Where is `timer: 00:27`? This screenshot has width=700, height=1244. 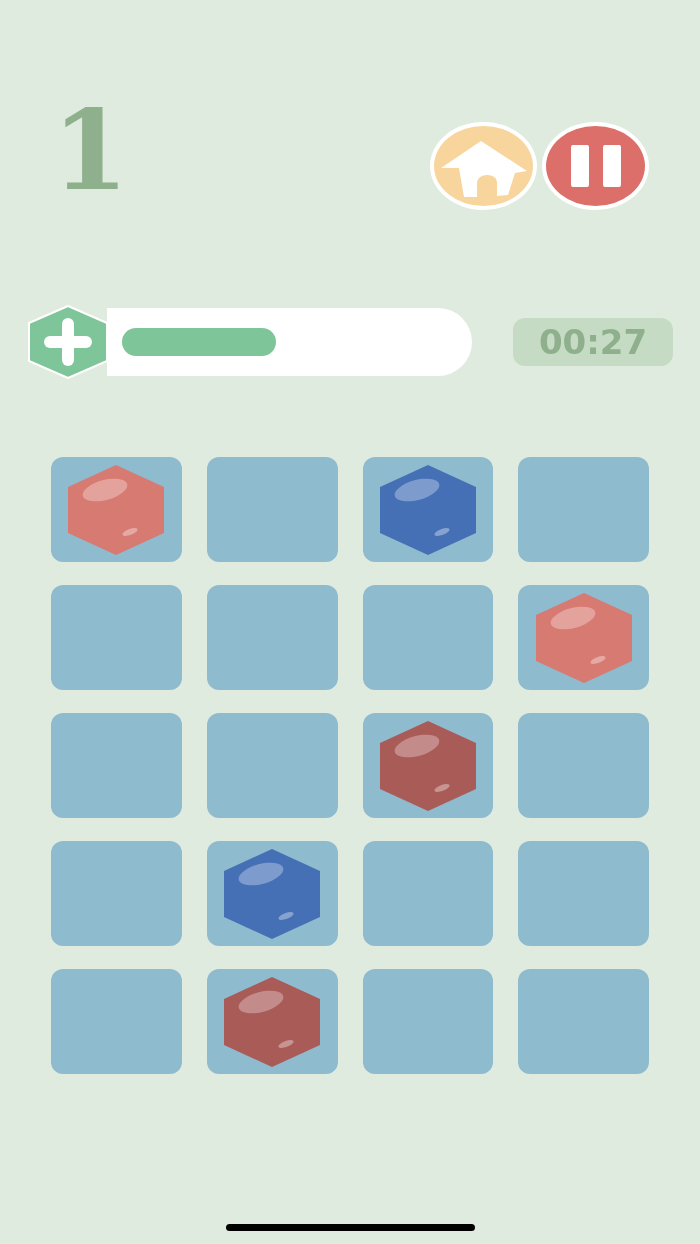 timer: 00:27 is located at coordinates (593, 342).